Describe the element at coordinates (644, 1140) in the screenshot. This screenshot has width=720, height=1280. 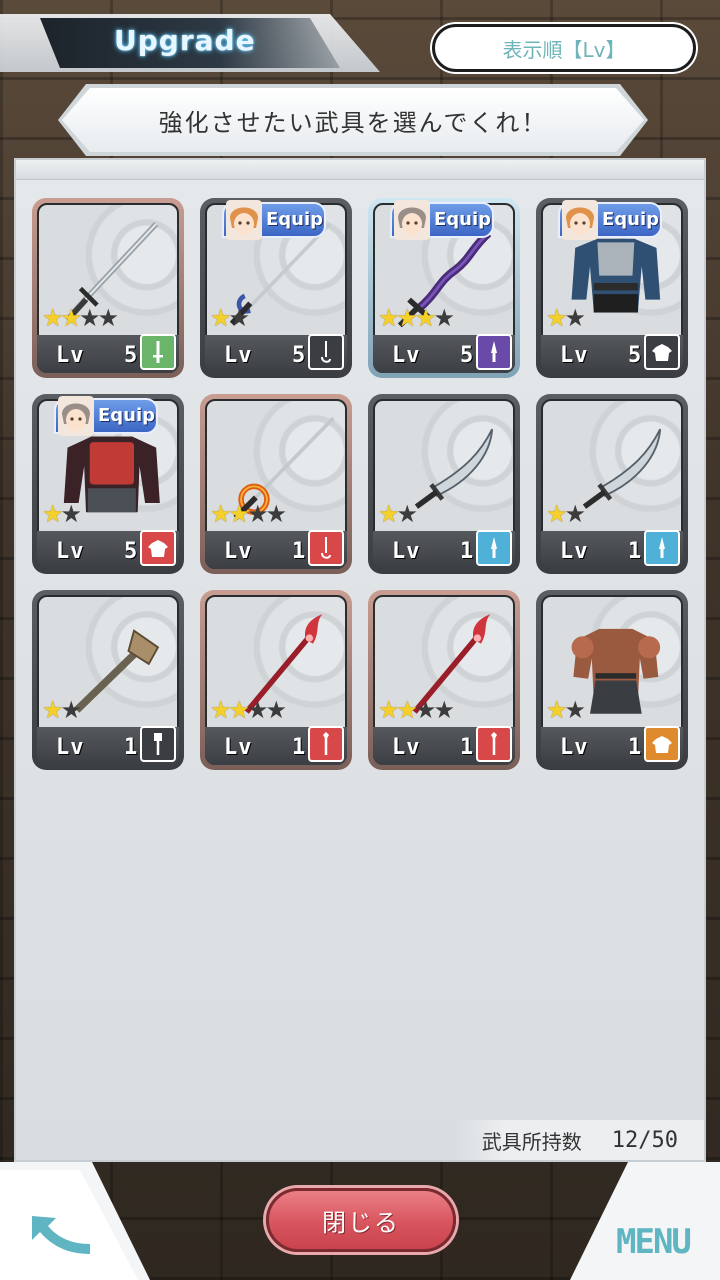
I see `inventory-count-value: 12/50` at that location.